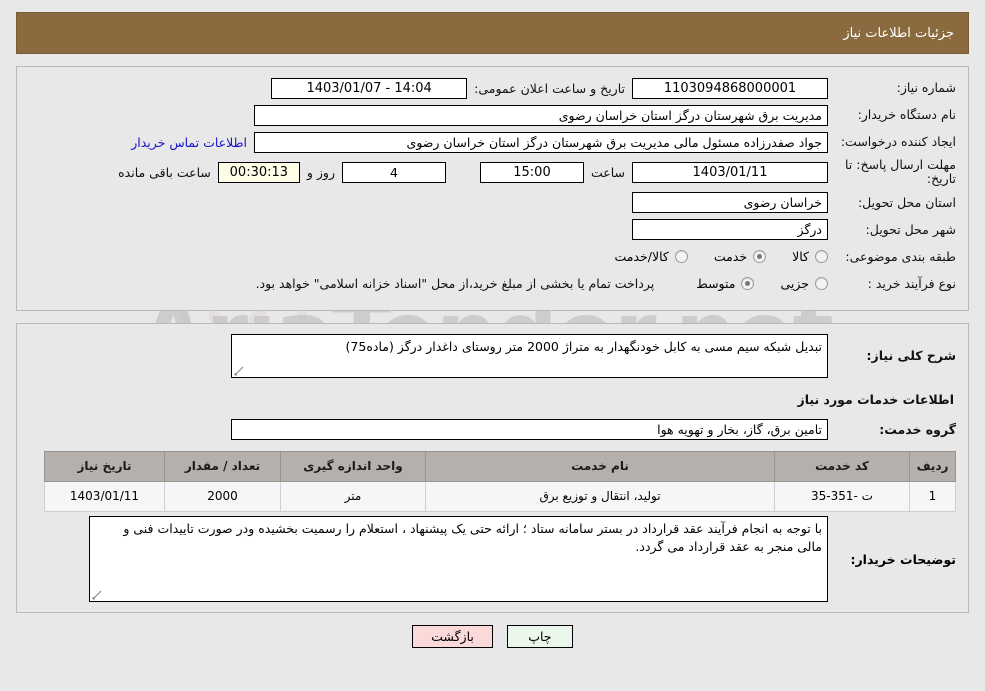  I want to click on cell-service-code: ت -351-35, so click(842, 496).